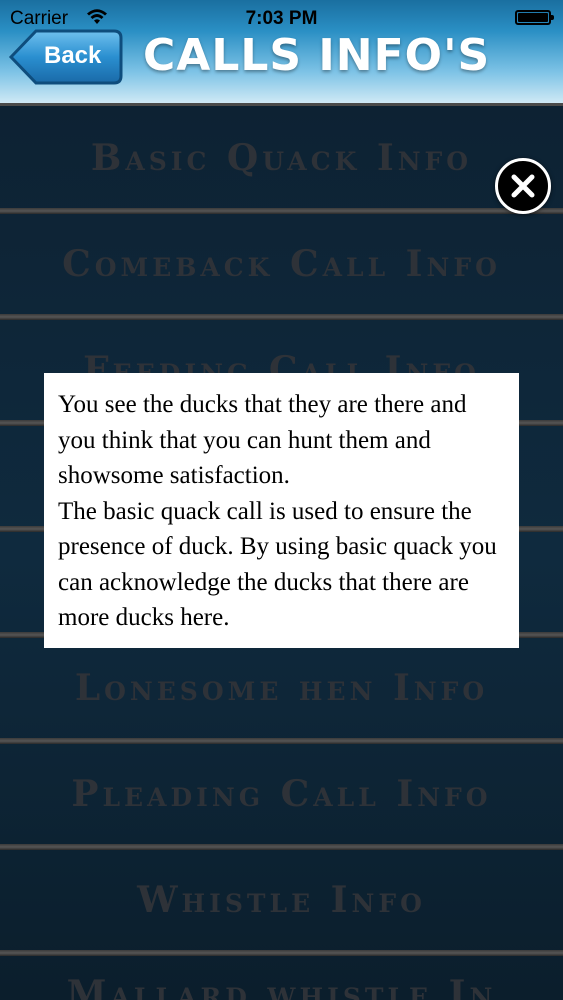  I want to click on list-item-comeback-call: Comeback Call Info, so click(281, 264).